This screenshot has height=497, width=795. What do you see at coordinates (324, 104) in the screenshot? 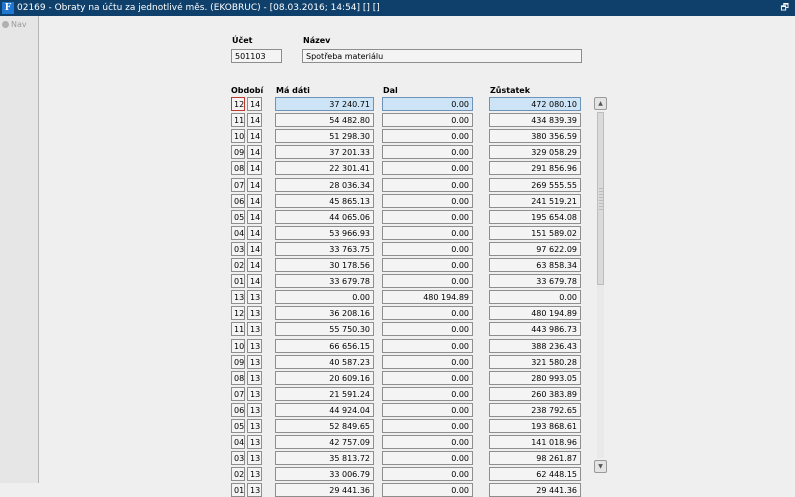
I see `row-ma-dati-field: 37 240.71` at bounding box center [324, 104].